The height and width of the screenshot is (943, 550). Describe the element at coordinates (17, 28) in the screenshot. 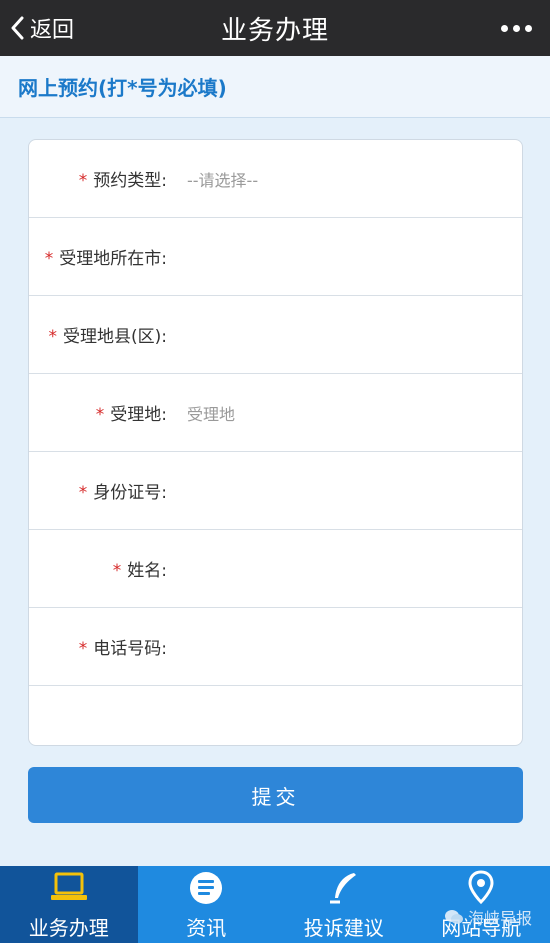

I see `chevron-left-icon` at that location.